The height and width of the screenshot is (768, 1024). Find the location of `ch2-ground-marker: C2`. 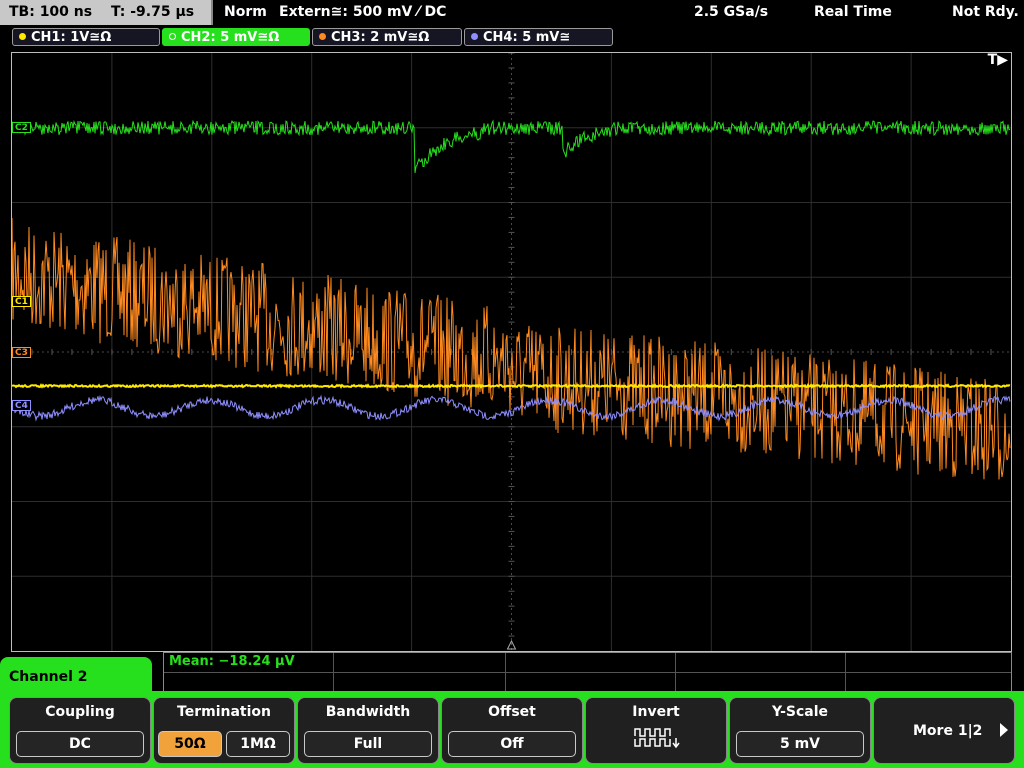

ch2-ground-marker: C2 is located at coordinates (21, 127).